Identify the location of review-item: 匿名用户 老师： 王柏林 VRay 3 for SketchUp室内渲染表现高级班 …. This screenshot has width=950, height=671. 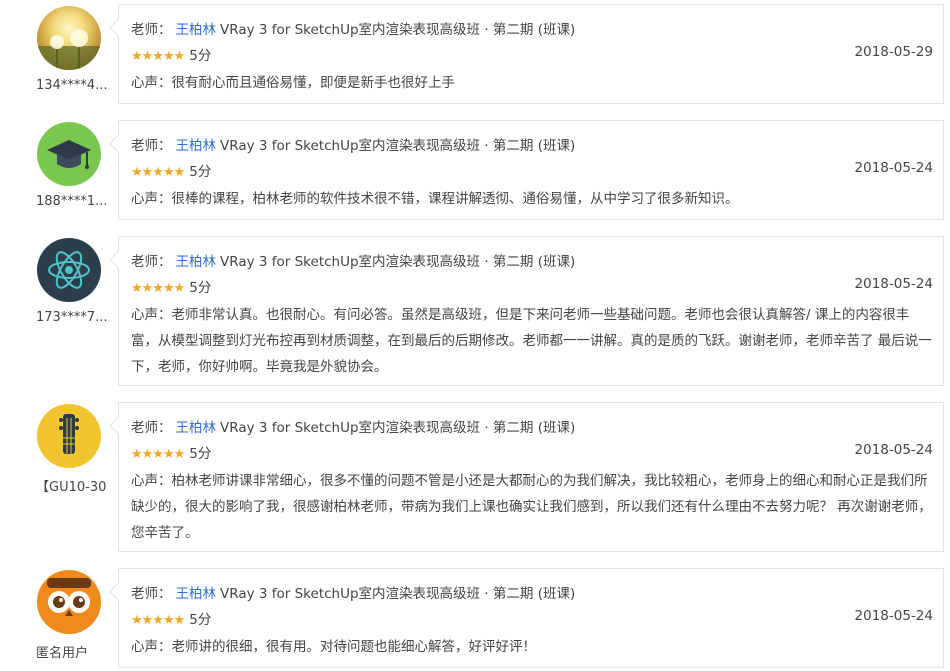
(475, 618).